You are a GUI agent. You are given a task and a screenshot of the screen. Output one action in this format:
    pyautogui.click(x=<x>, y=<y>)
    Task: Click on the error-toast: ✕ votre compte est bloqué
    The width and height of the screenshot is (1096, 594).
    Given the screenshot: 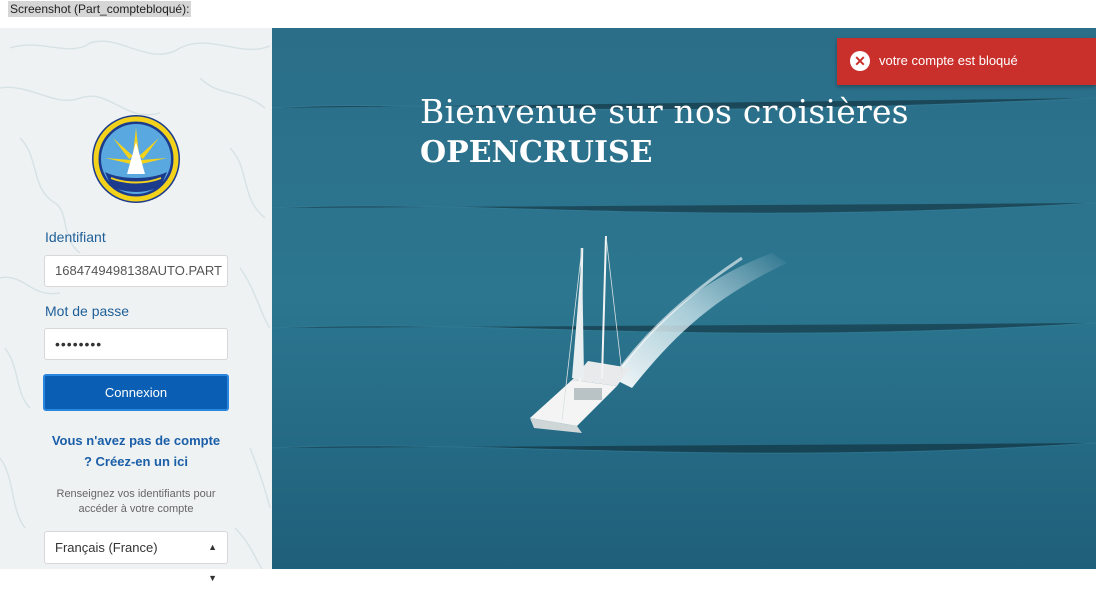 What is the action you would take?
    pyautogui.click(x=966, y=61)
    